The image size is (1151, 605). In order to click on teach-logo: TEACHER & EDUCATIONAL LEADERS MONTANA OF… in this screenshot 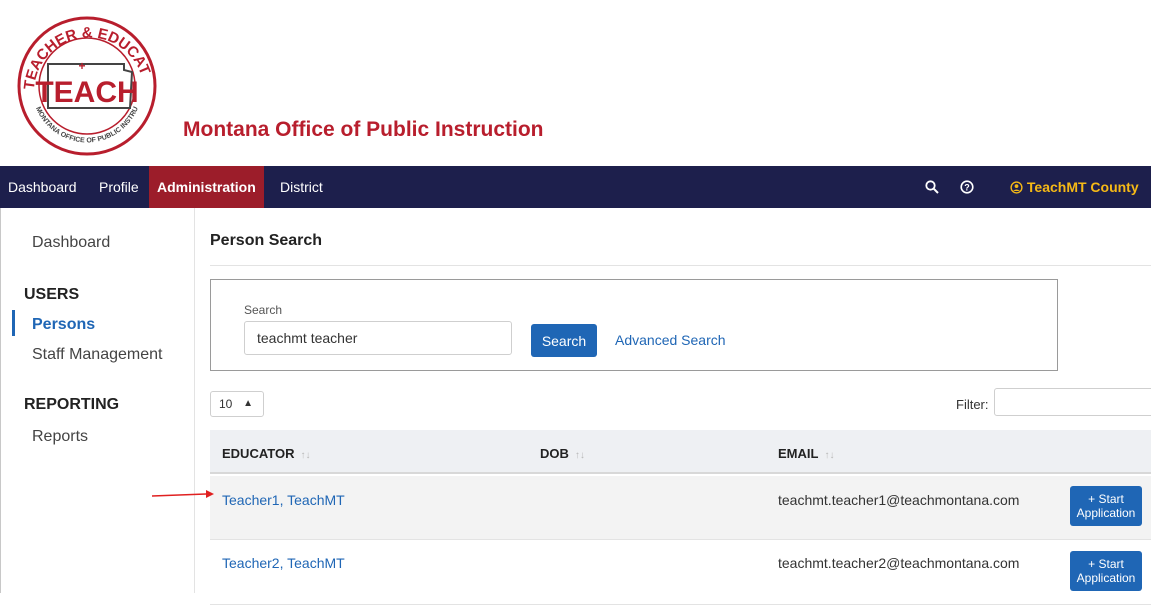, I will do `click(84, 84)`.